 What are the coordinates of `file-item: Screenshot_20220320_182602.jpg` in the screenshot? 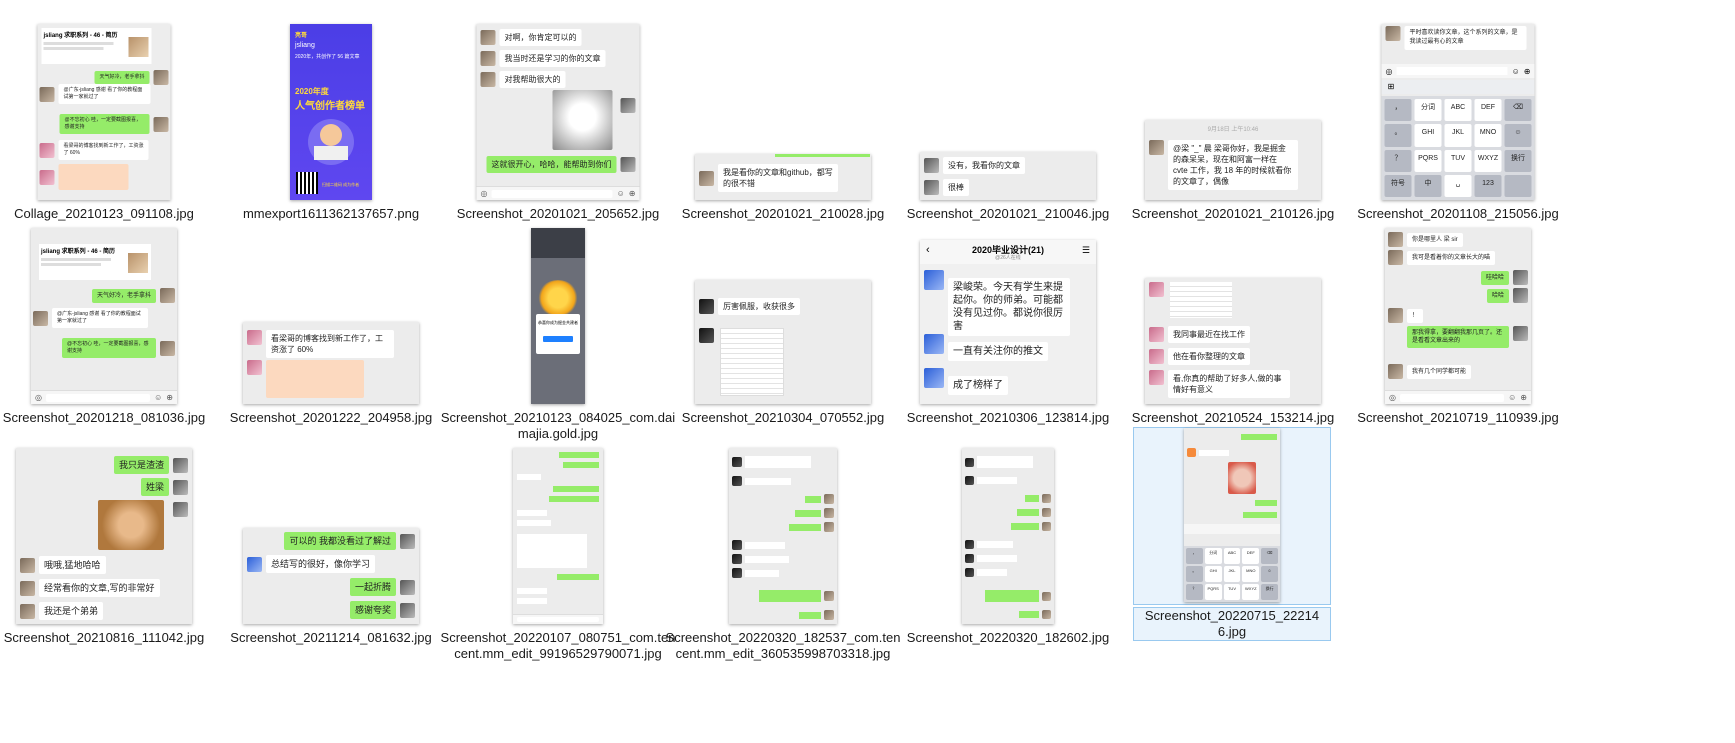 It's located at (1008, 536).